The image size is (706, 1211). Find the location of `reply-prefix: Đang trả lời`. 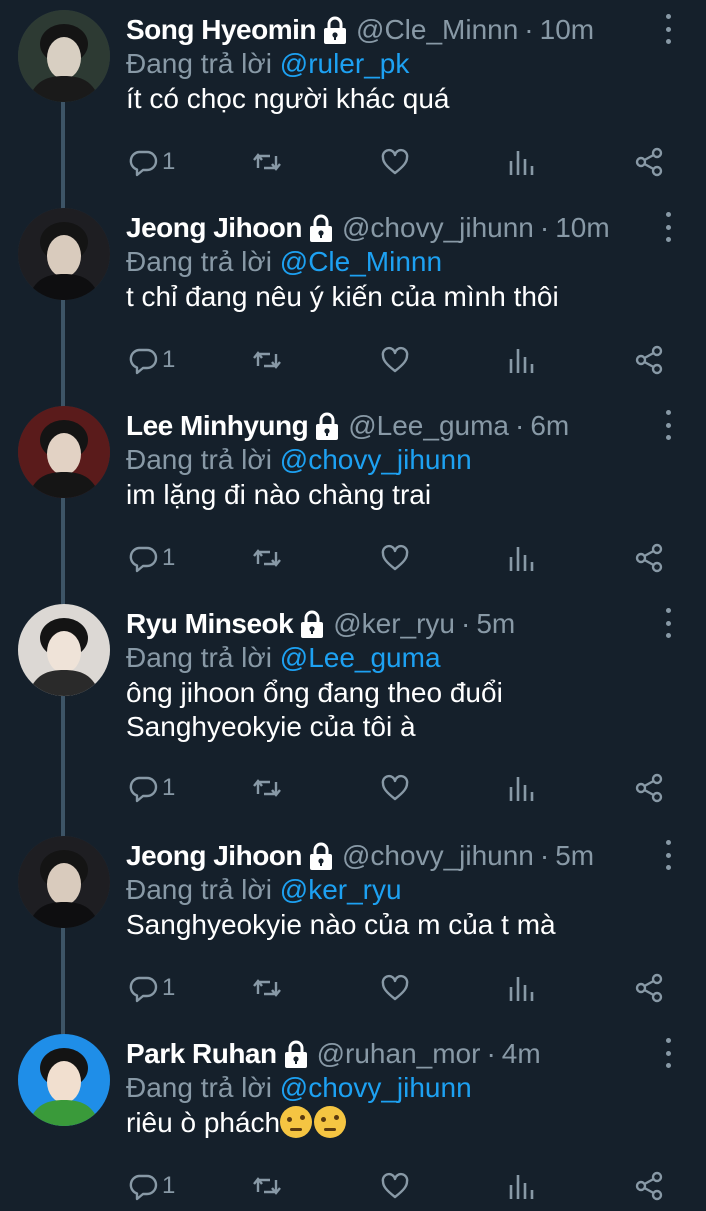

reply-prefix: Đang trả lời is located at coordinates (199, 261).